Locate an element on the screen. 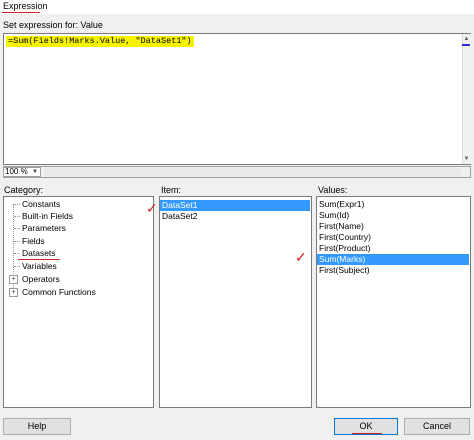 The height and width of the screenshot is (440, 474). category-item-built-in-fields: Built-in Fields is located at coordinates (47, 216).